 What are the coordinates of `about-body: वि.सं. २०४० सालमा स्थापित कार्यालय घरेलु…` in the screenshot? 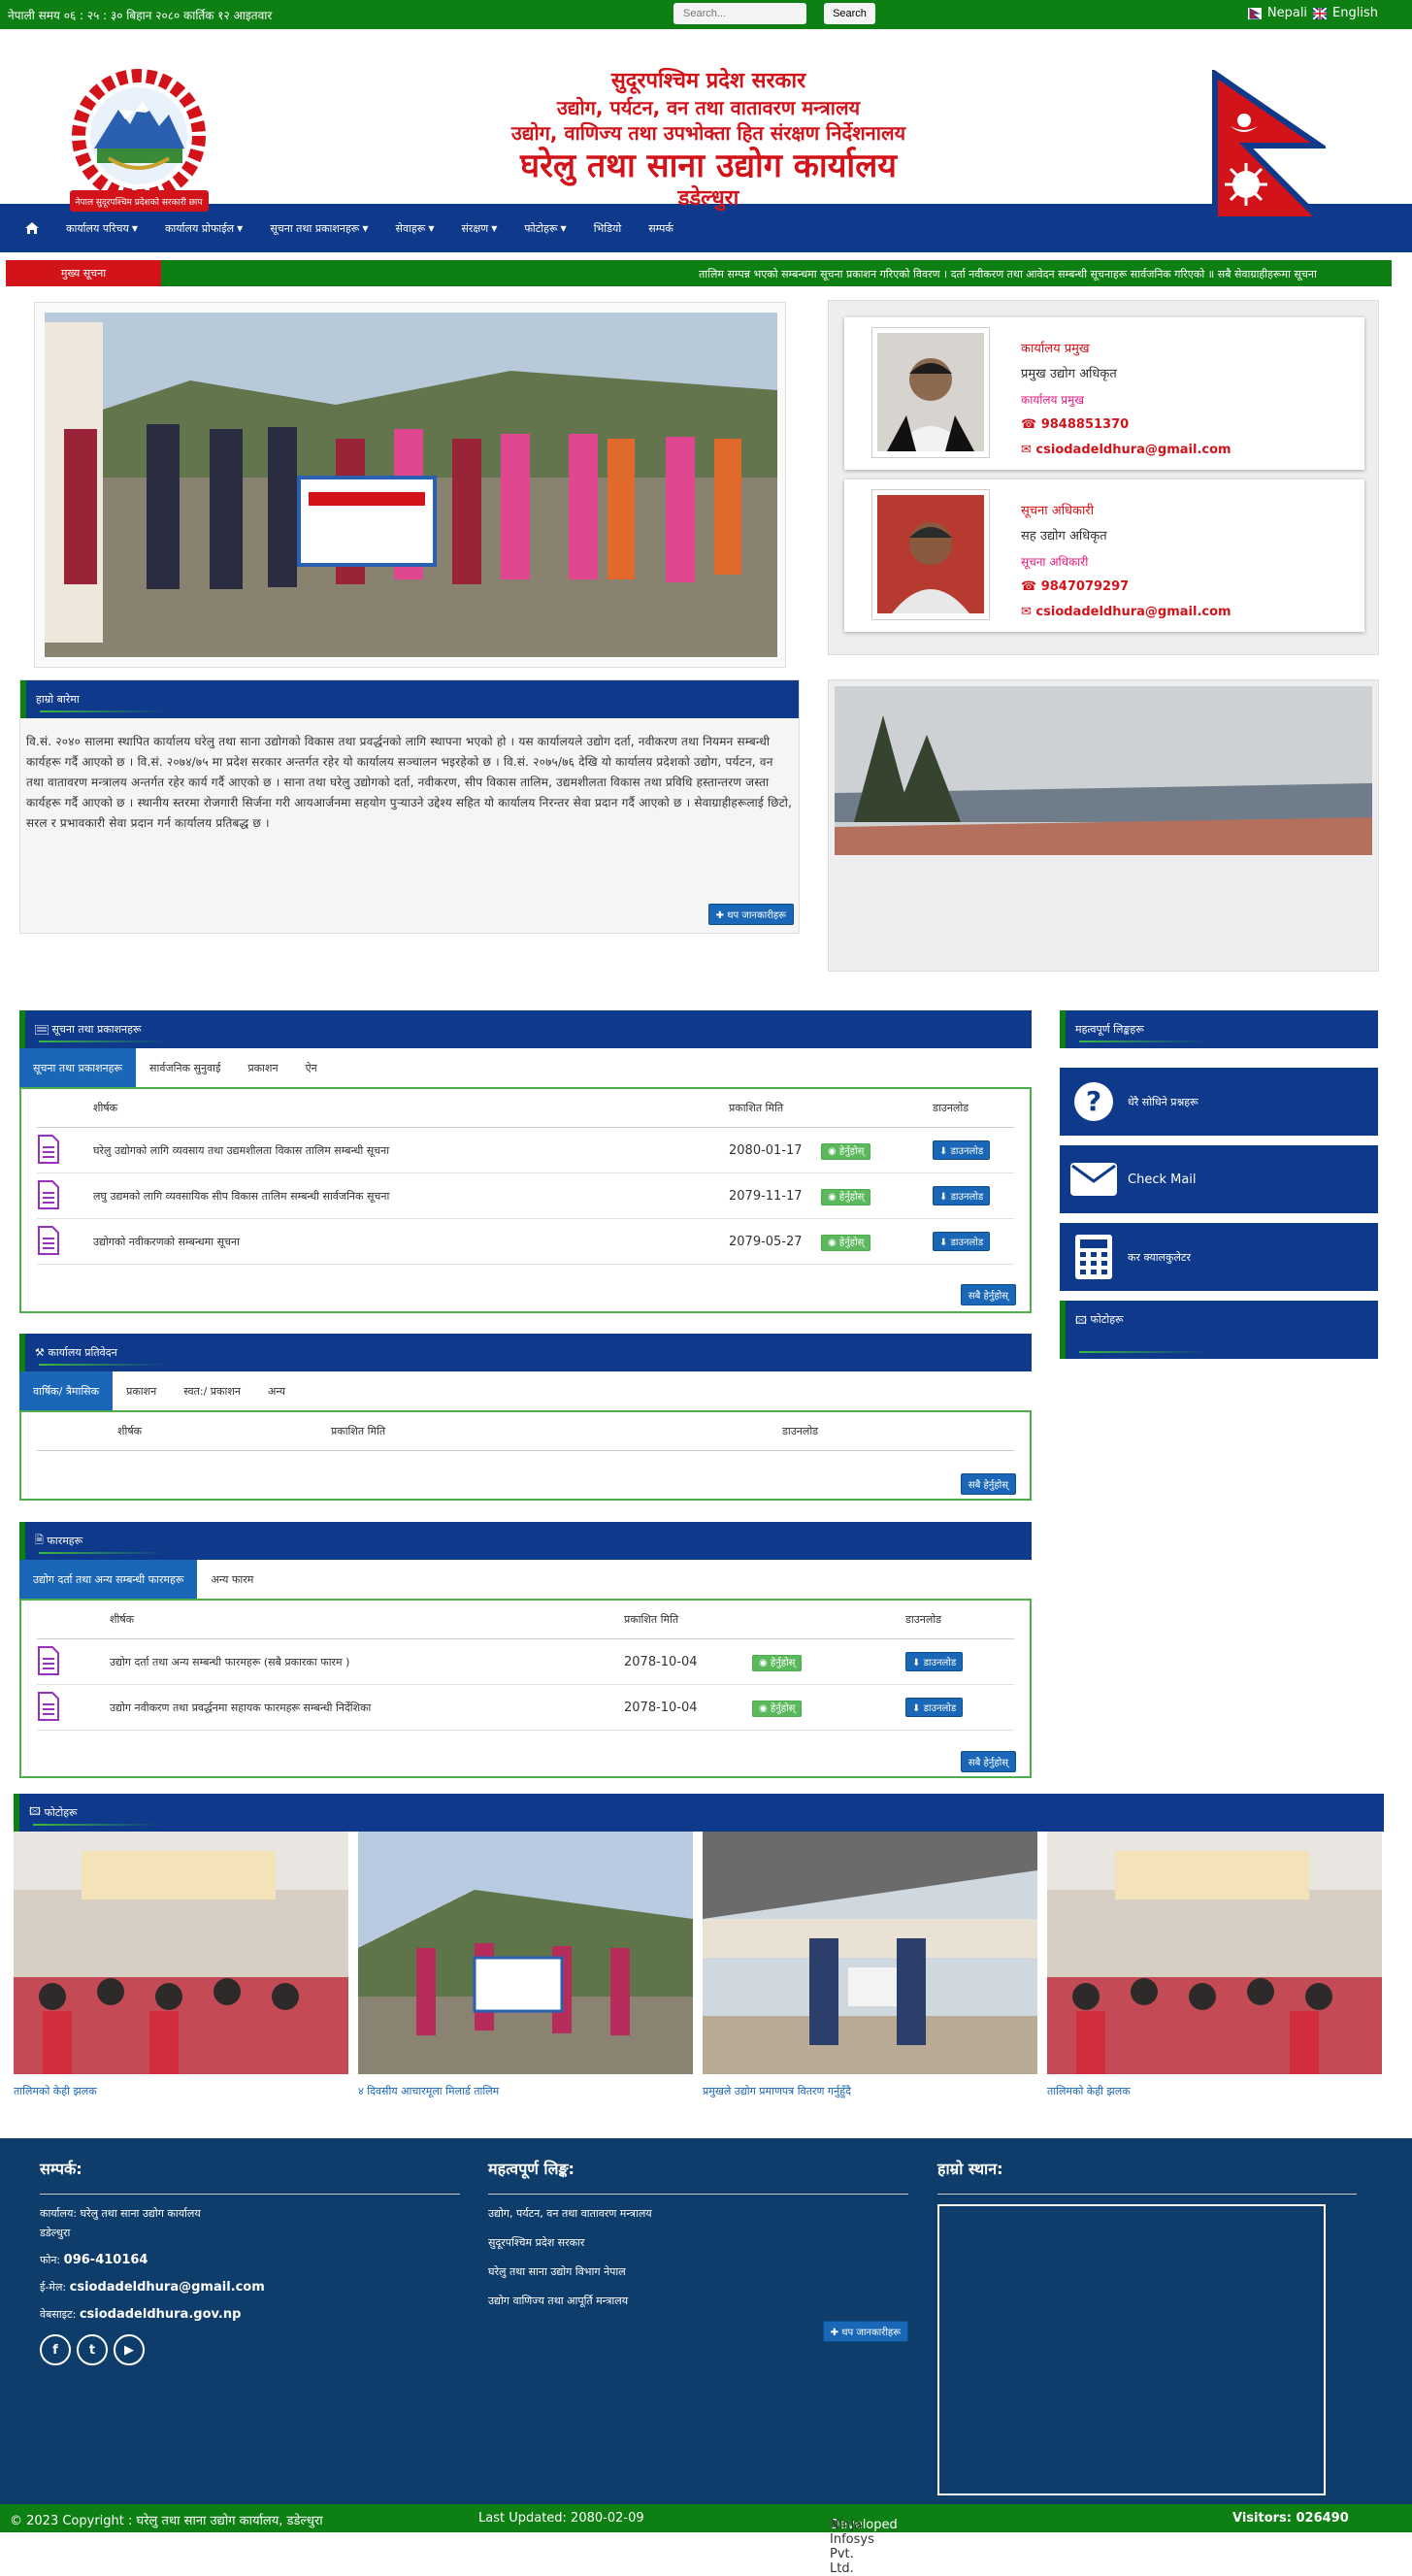 It's located at (409, 782).